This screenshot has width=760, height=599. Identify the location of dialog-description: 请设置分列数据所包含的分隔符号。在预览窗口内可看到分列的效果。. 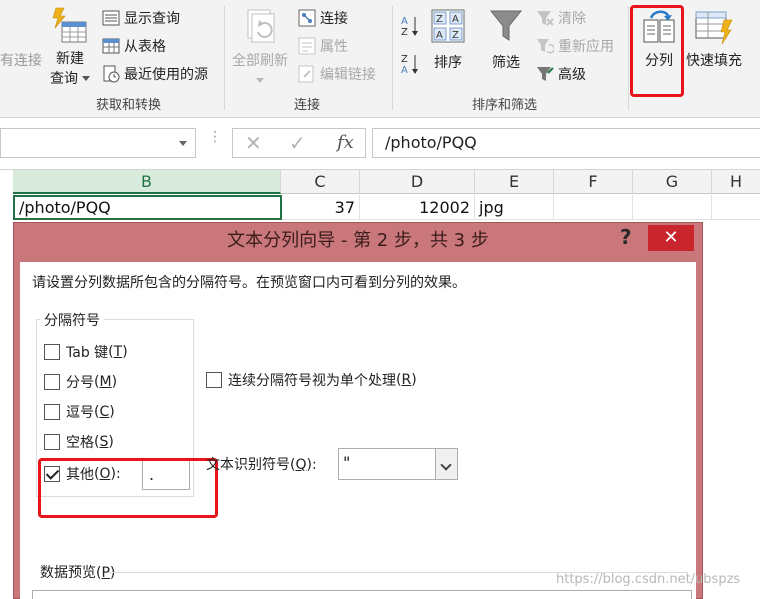
(249, 283).